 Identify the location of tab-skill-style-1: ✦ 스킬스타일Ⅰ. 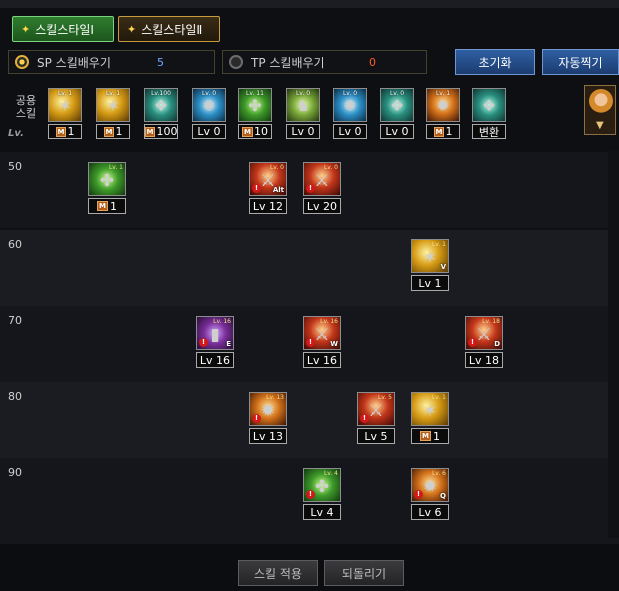
(63, 29).